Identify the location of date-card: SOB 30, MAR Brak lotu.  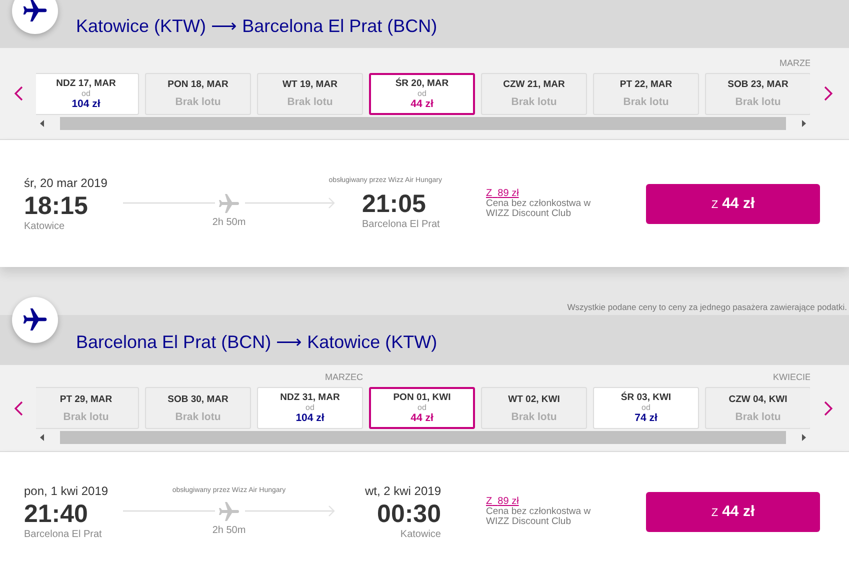
(198, 408).